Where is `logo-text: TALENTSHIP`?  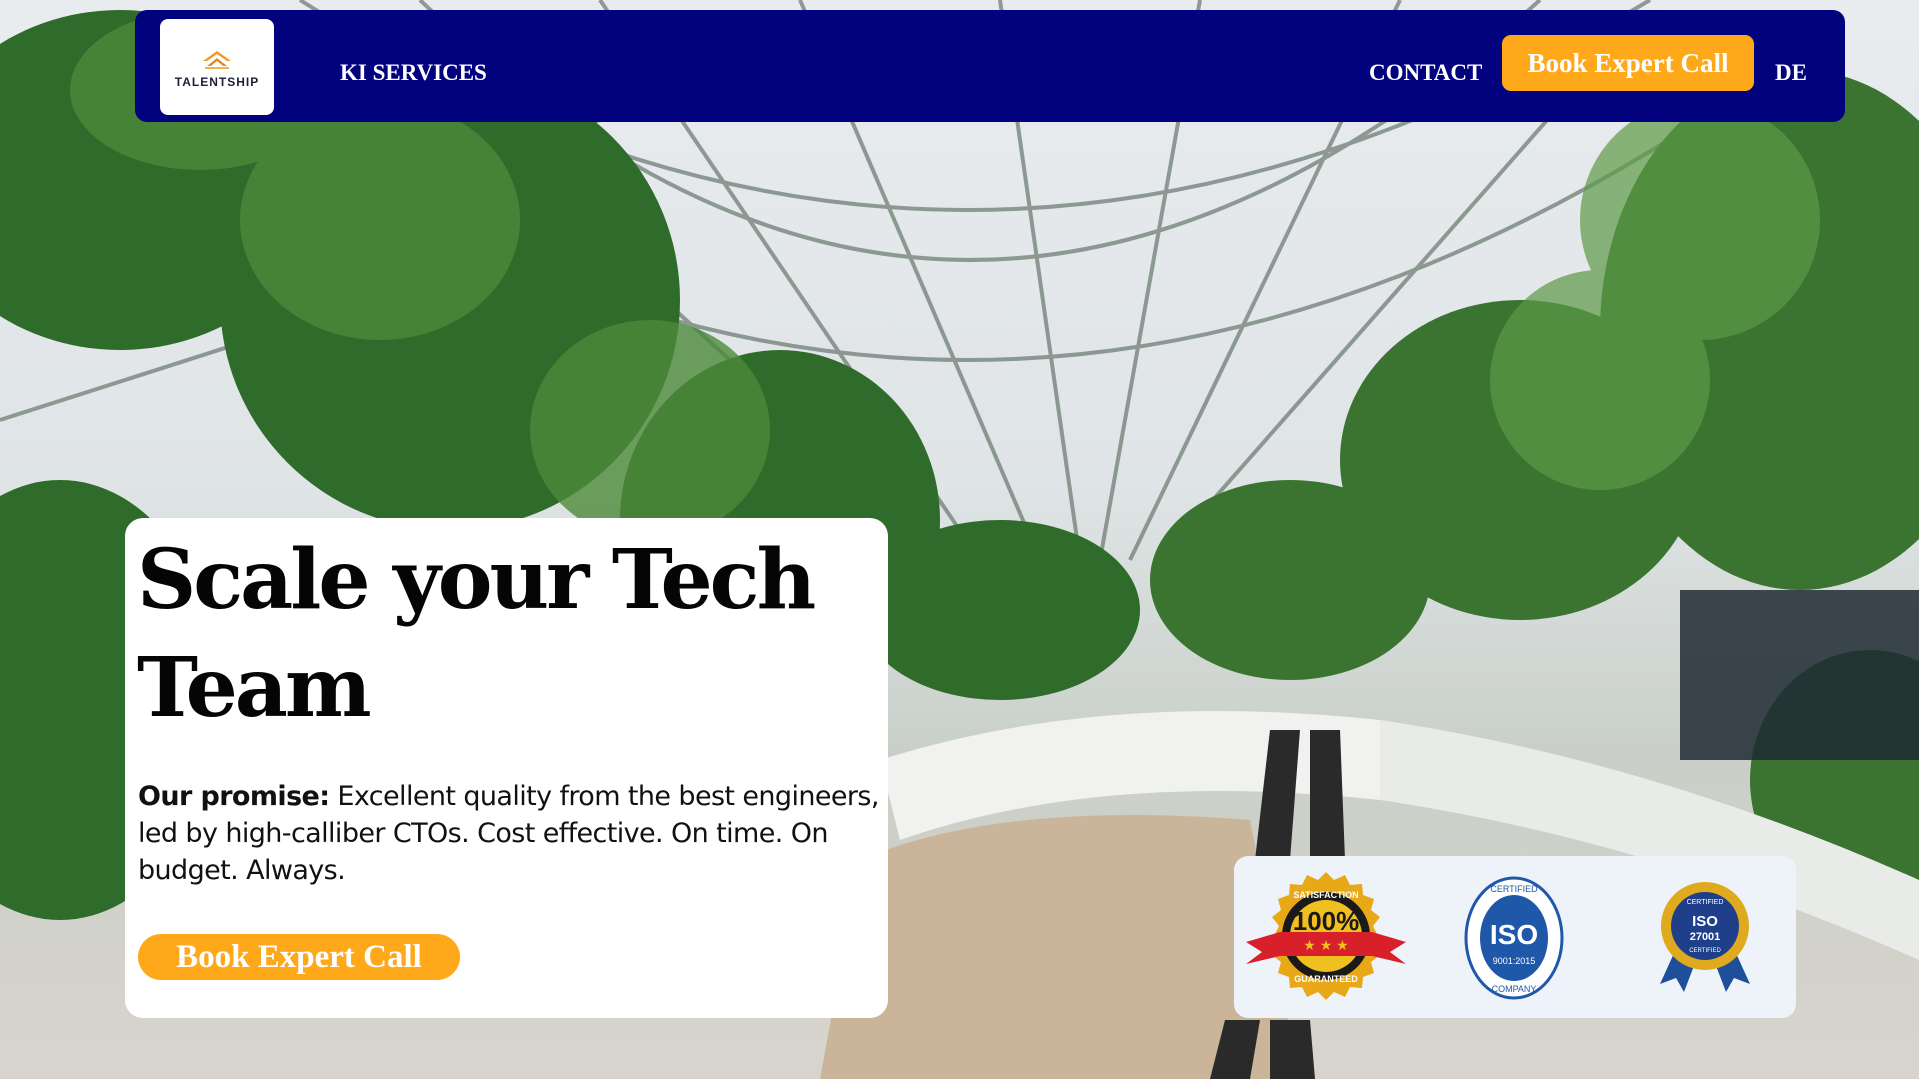
logo-text: TALENTSHIP is located at coordinates (217, 82).